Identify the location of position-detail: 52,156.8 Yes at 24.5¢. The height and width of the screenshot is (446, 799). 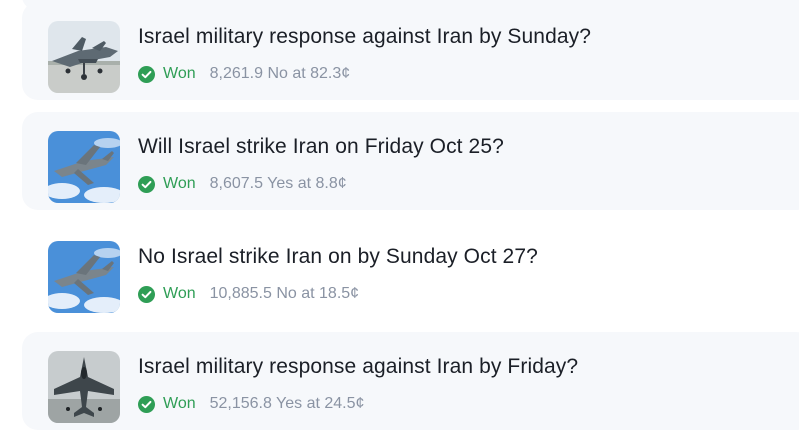
(287, 403).